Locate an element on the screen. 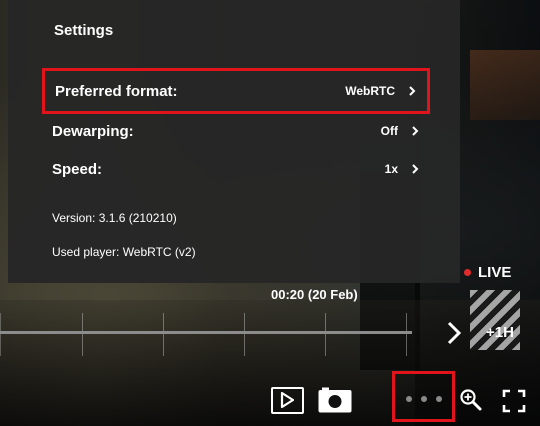  settings-title: Settings is located at coordinates (84, 30).